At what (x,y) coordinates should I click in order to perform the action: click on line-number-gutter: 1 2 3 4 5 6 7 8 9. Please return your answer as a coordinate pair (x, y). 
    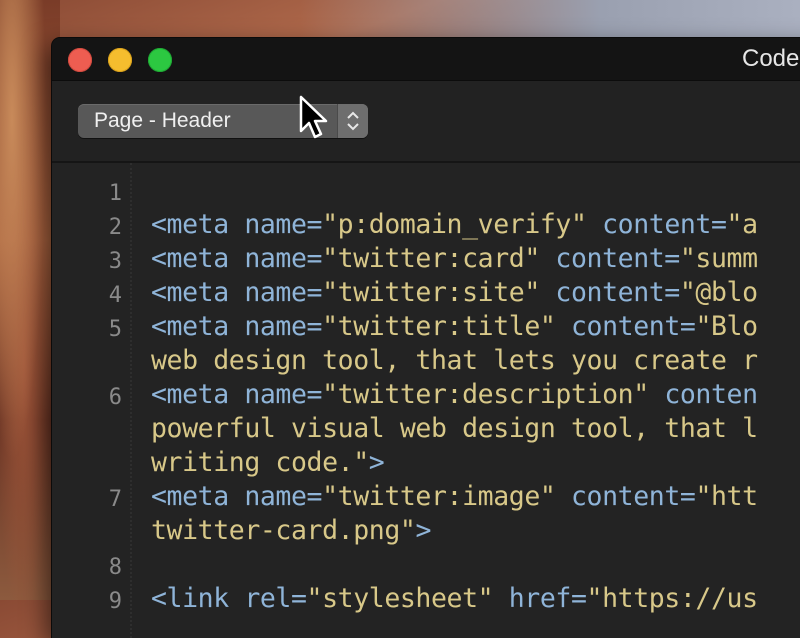
    Looking at the image, I should click on (92, 400).